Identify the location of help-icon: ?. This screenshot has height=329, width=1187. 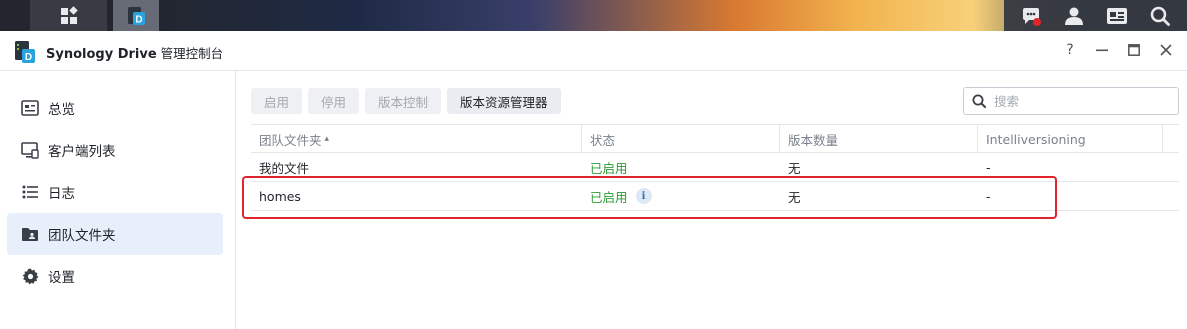
(1070, 50).